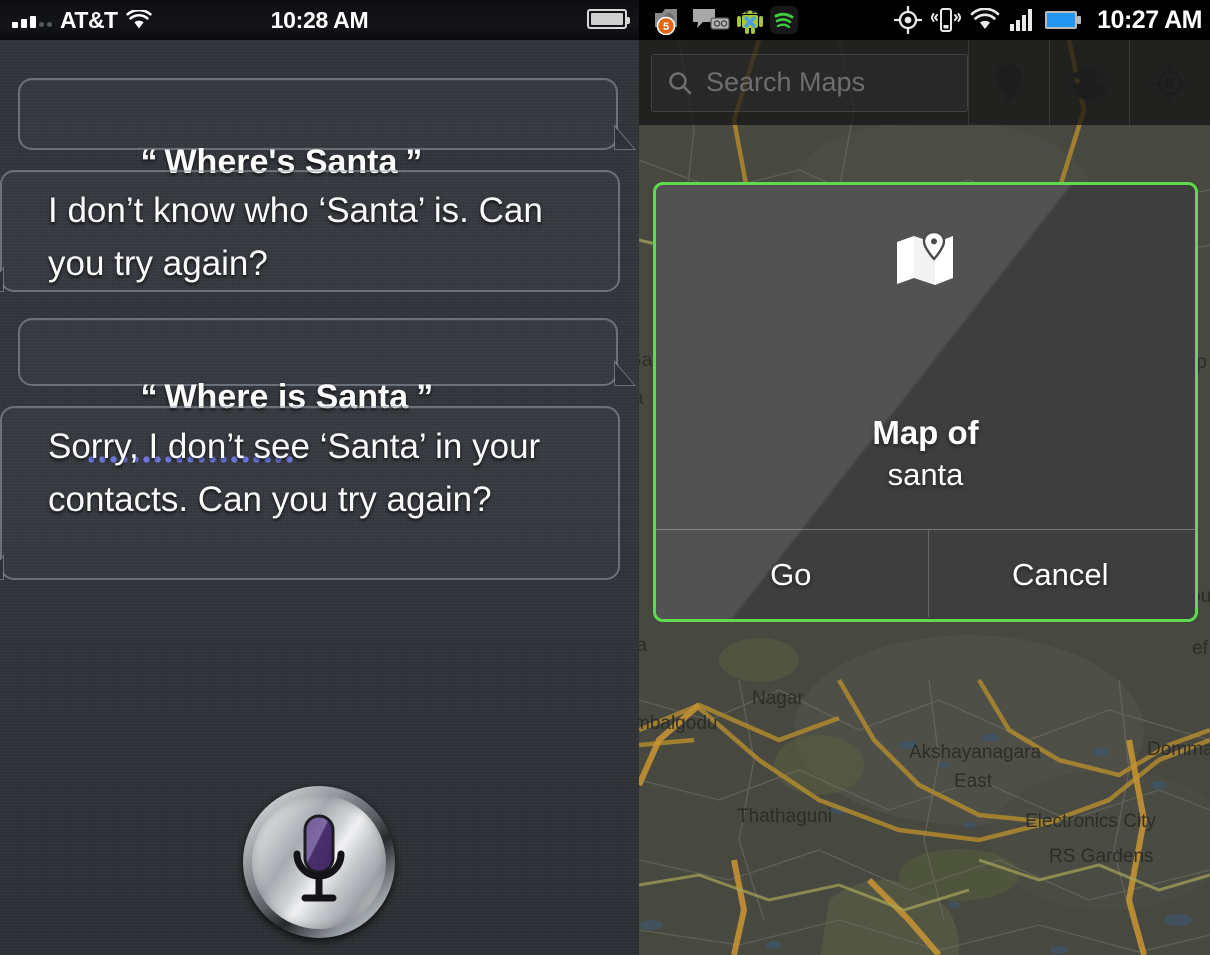  Describe the element at coordinates (985, 18) in the screenshot. I see `wifi-icon` at that location.